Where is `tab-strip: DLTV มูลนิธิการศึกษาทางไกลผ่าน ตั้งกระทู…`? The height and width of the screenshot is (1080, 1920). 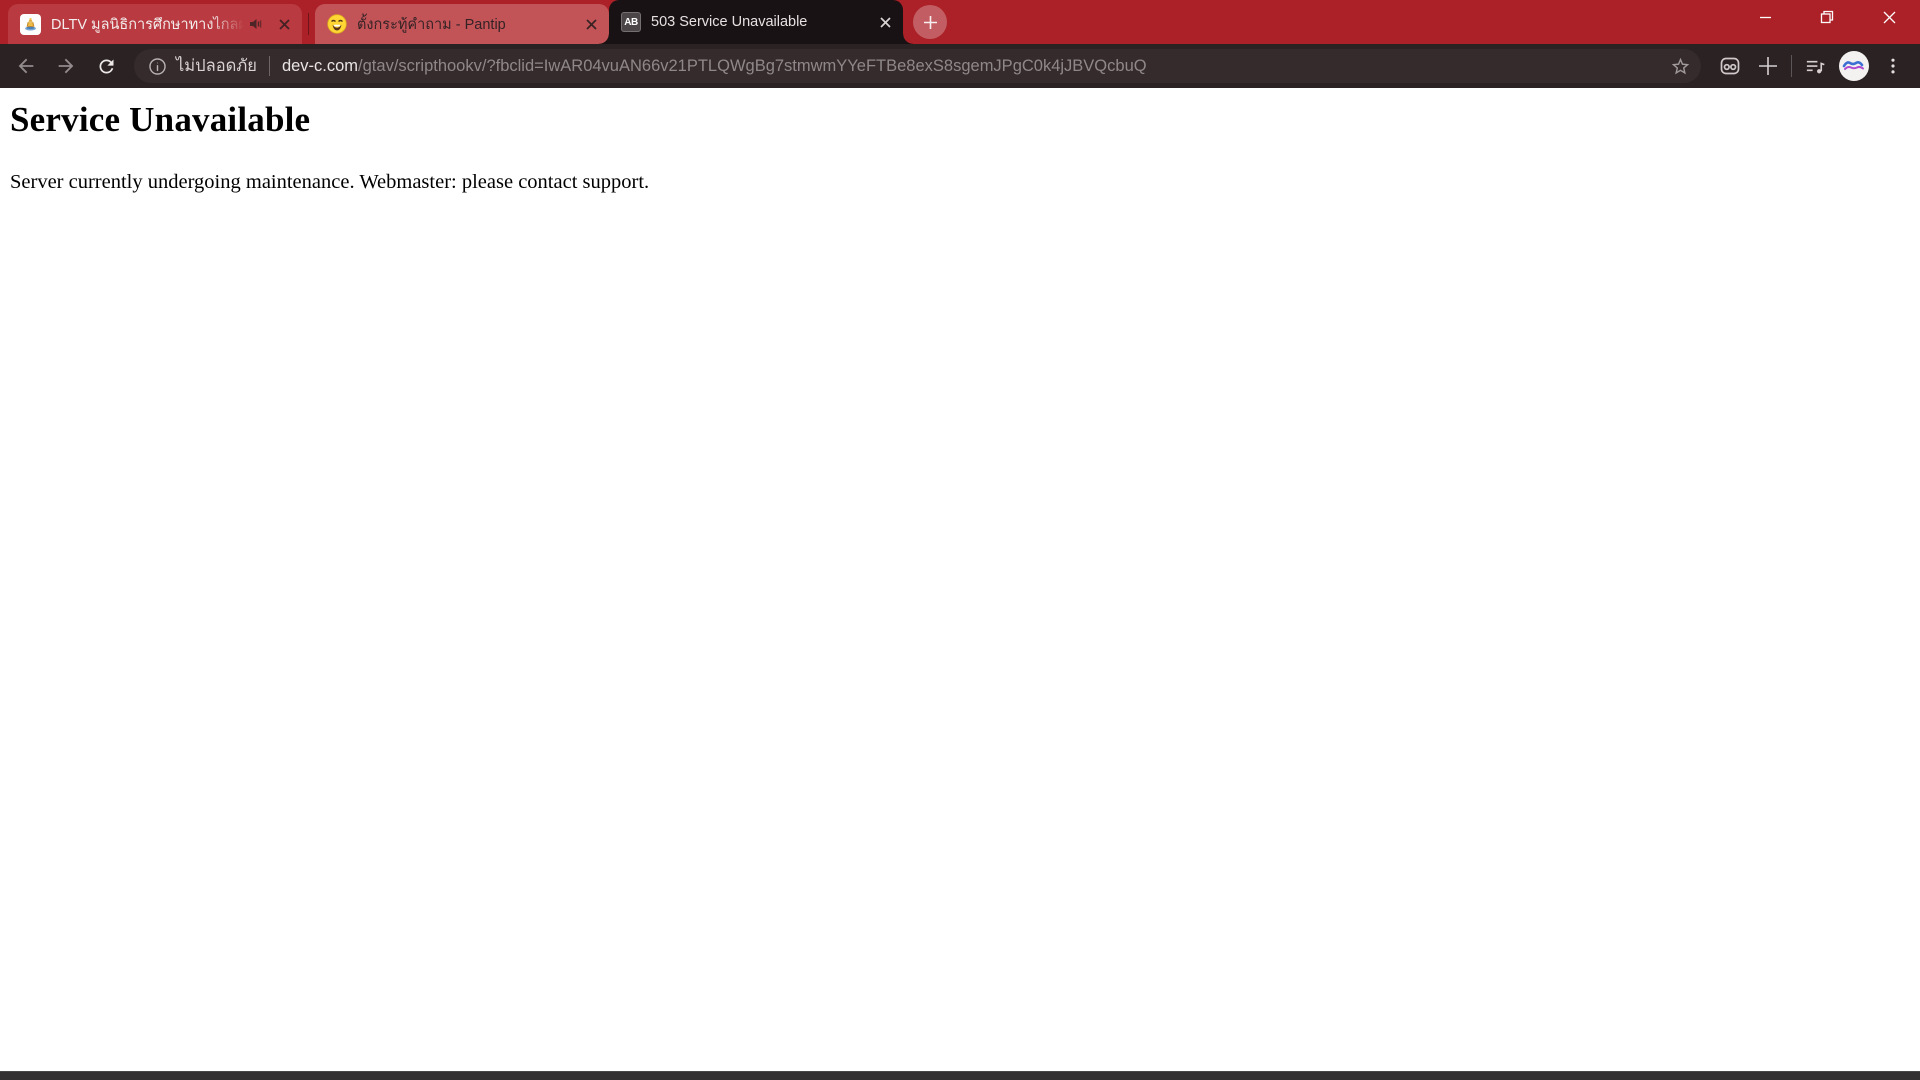 tab-strip: DLTV มูลนิธิการศึกษาทางไกลผ่าน ตั้งกระทู… is located at coordinates (960, 22).